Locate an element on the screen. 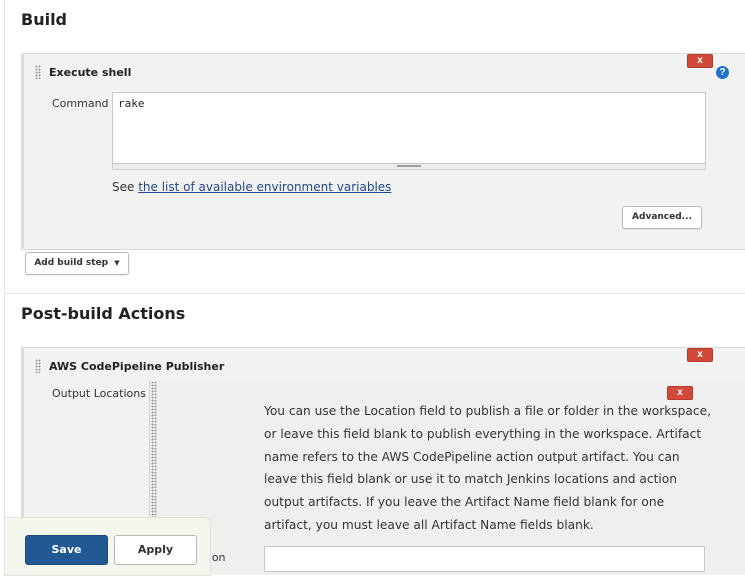 The height and width of the screenshot is (576, 745). execute-shell-title: Execute shell is located at coordinates (90, 72).